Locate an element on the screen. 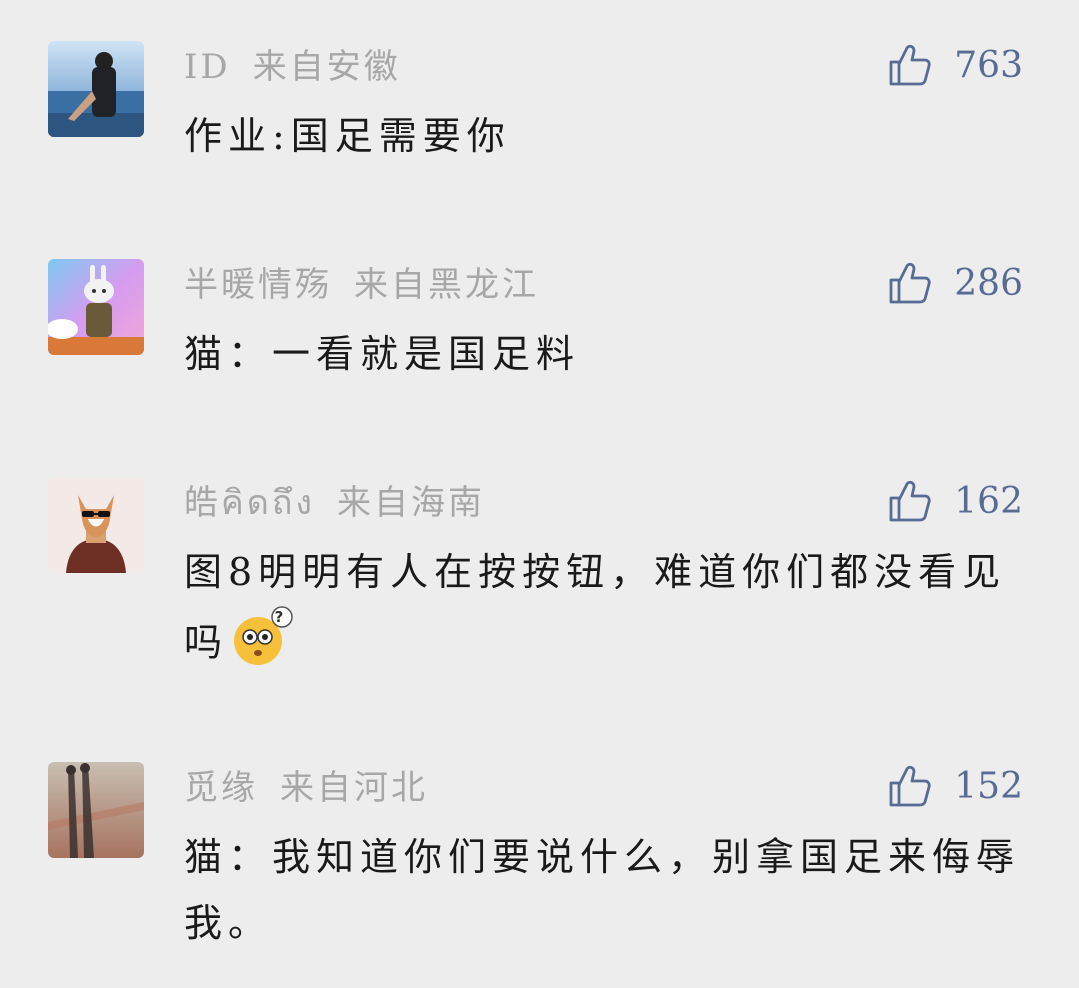  comment-meta: 半暖情殇 来自黑龙江 is located at coordinates (361, 285).